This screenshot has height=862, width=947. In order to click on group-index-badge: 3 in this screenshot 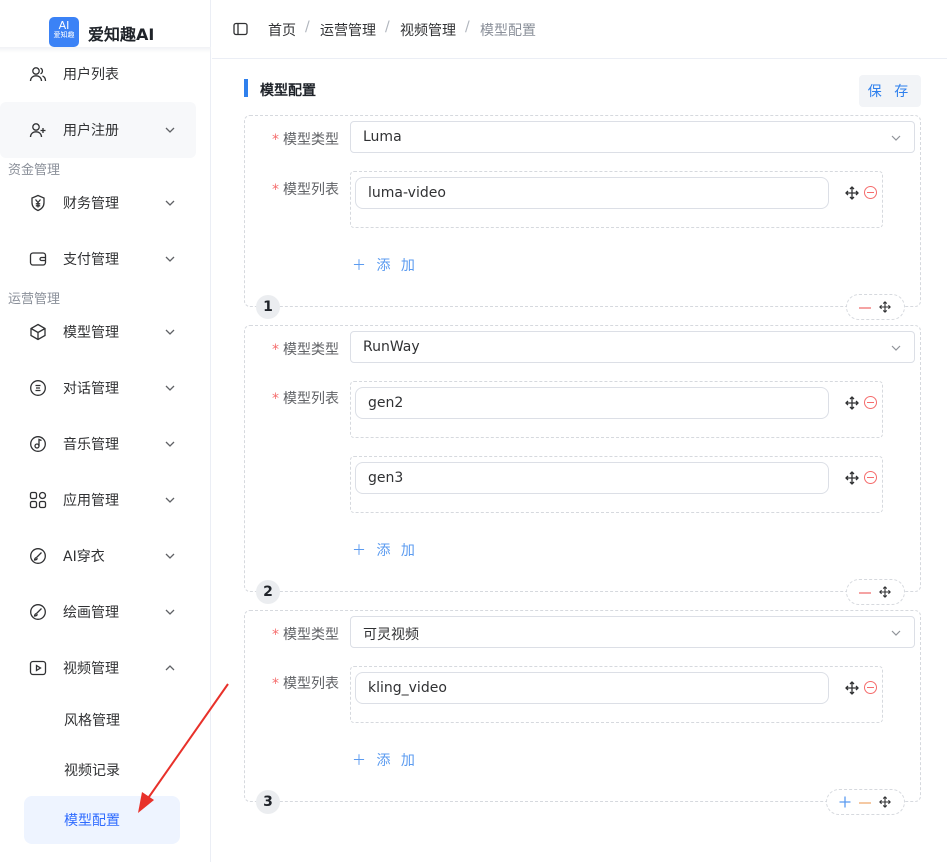, I will do `click(268, 802)`.